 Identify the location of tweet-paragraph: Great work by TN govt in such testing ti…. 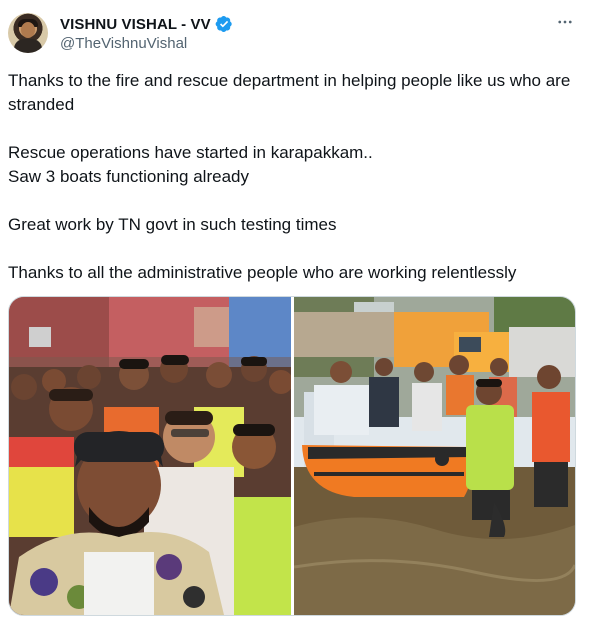
(172, 224).